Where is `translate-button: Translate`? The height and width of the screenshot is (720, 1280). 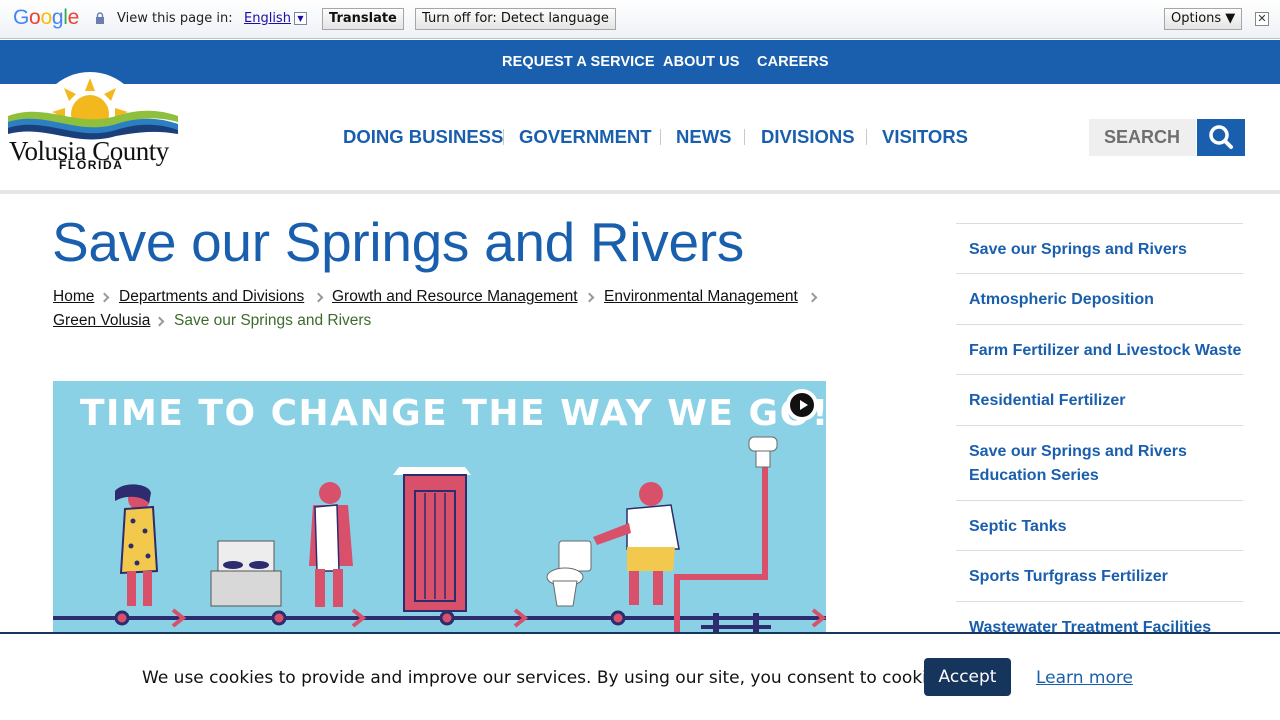
translate-button: Translate is located at coordinates (363, 19).